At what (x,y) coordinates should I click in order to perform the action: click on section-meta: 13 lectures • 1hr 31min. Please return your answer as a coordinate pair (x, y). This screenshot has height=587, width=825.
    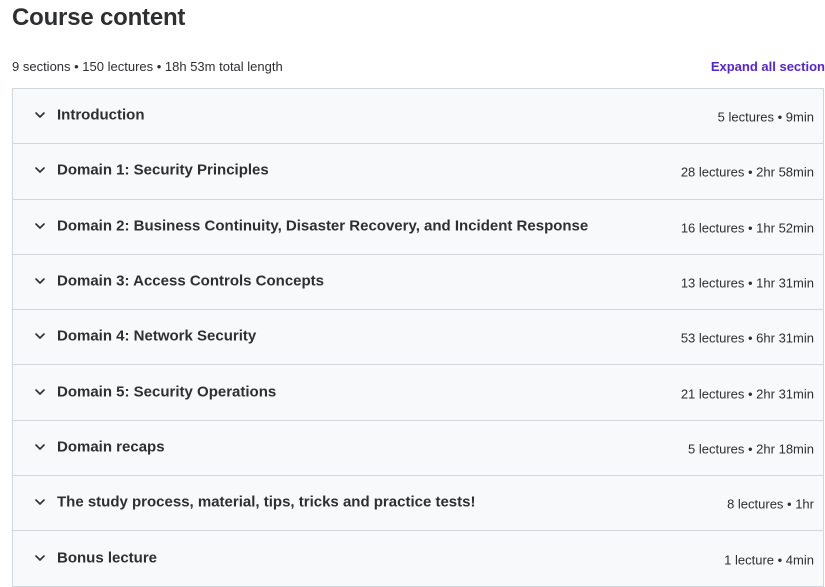
    Looking at the image, I should click on (747, 283).